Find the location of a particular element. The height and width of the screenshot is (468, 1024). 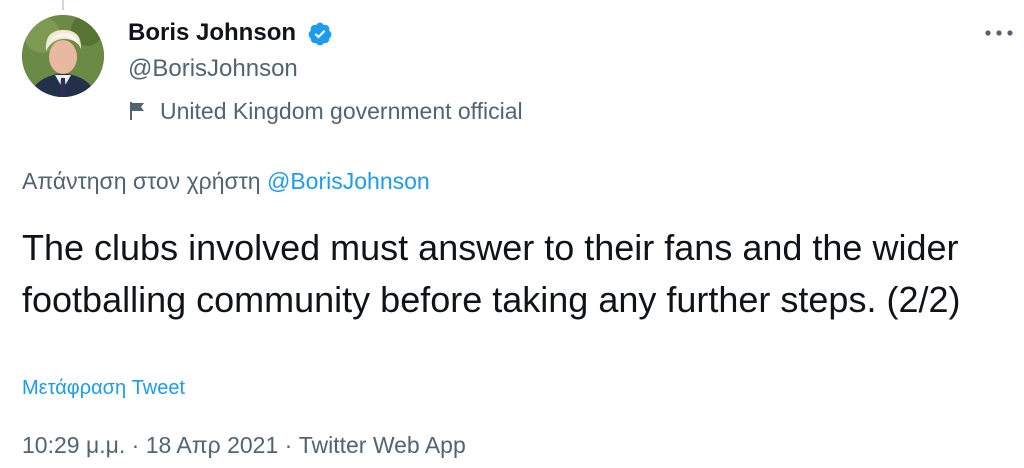

tweet-date-link: 18 Απρ 2021 is located at coordinates (212, 445).